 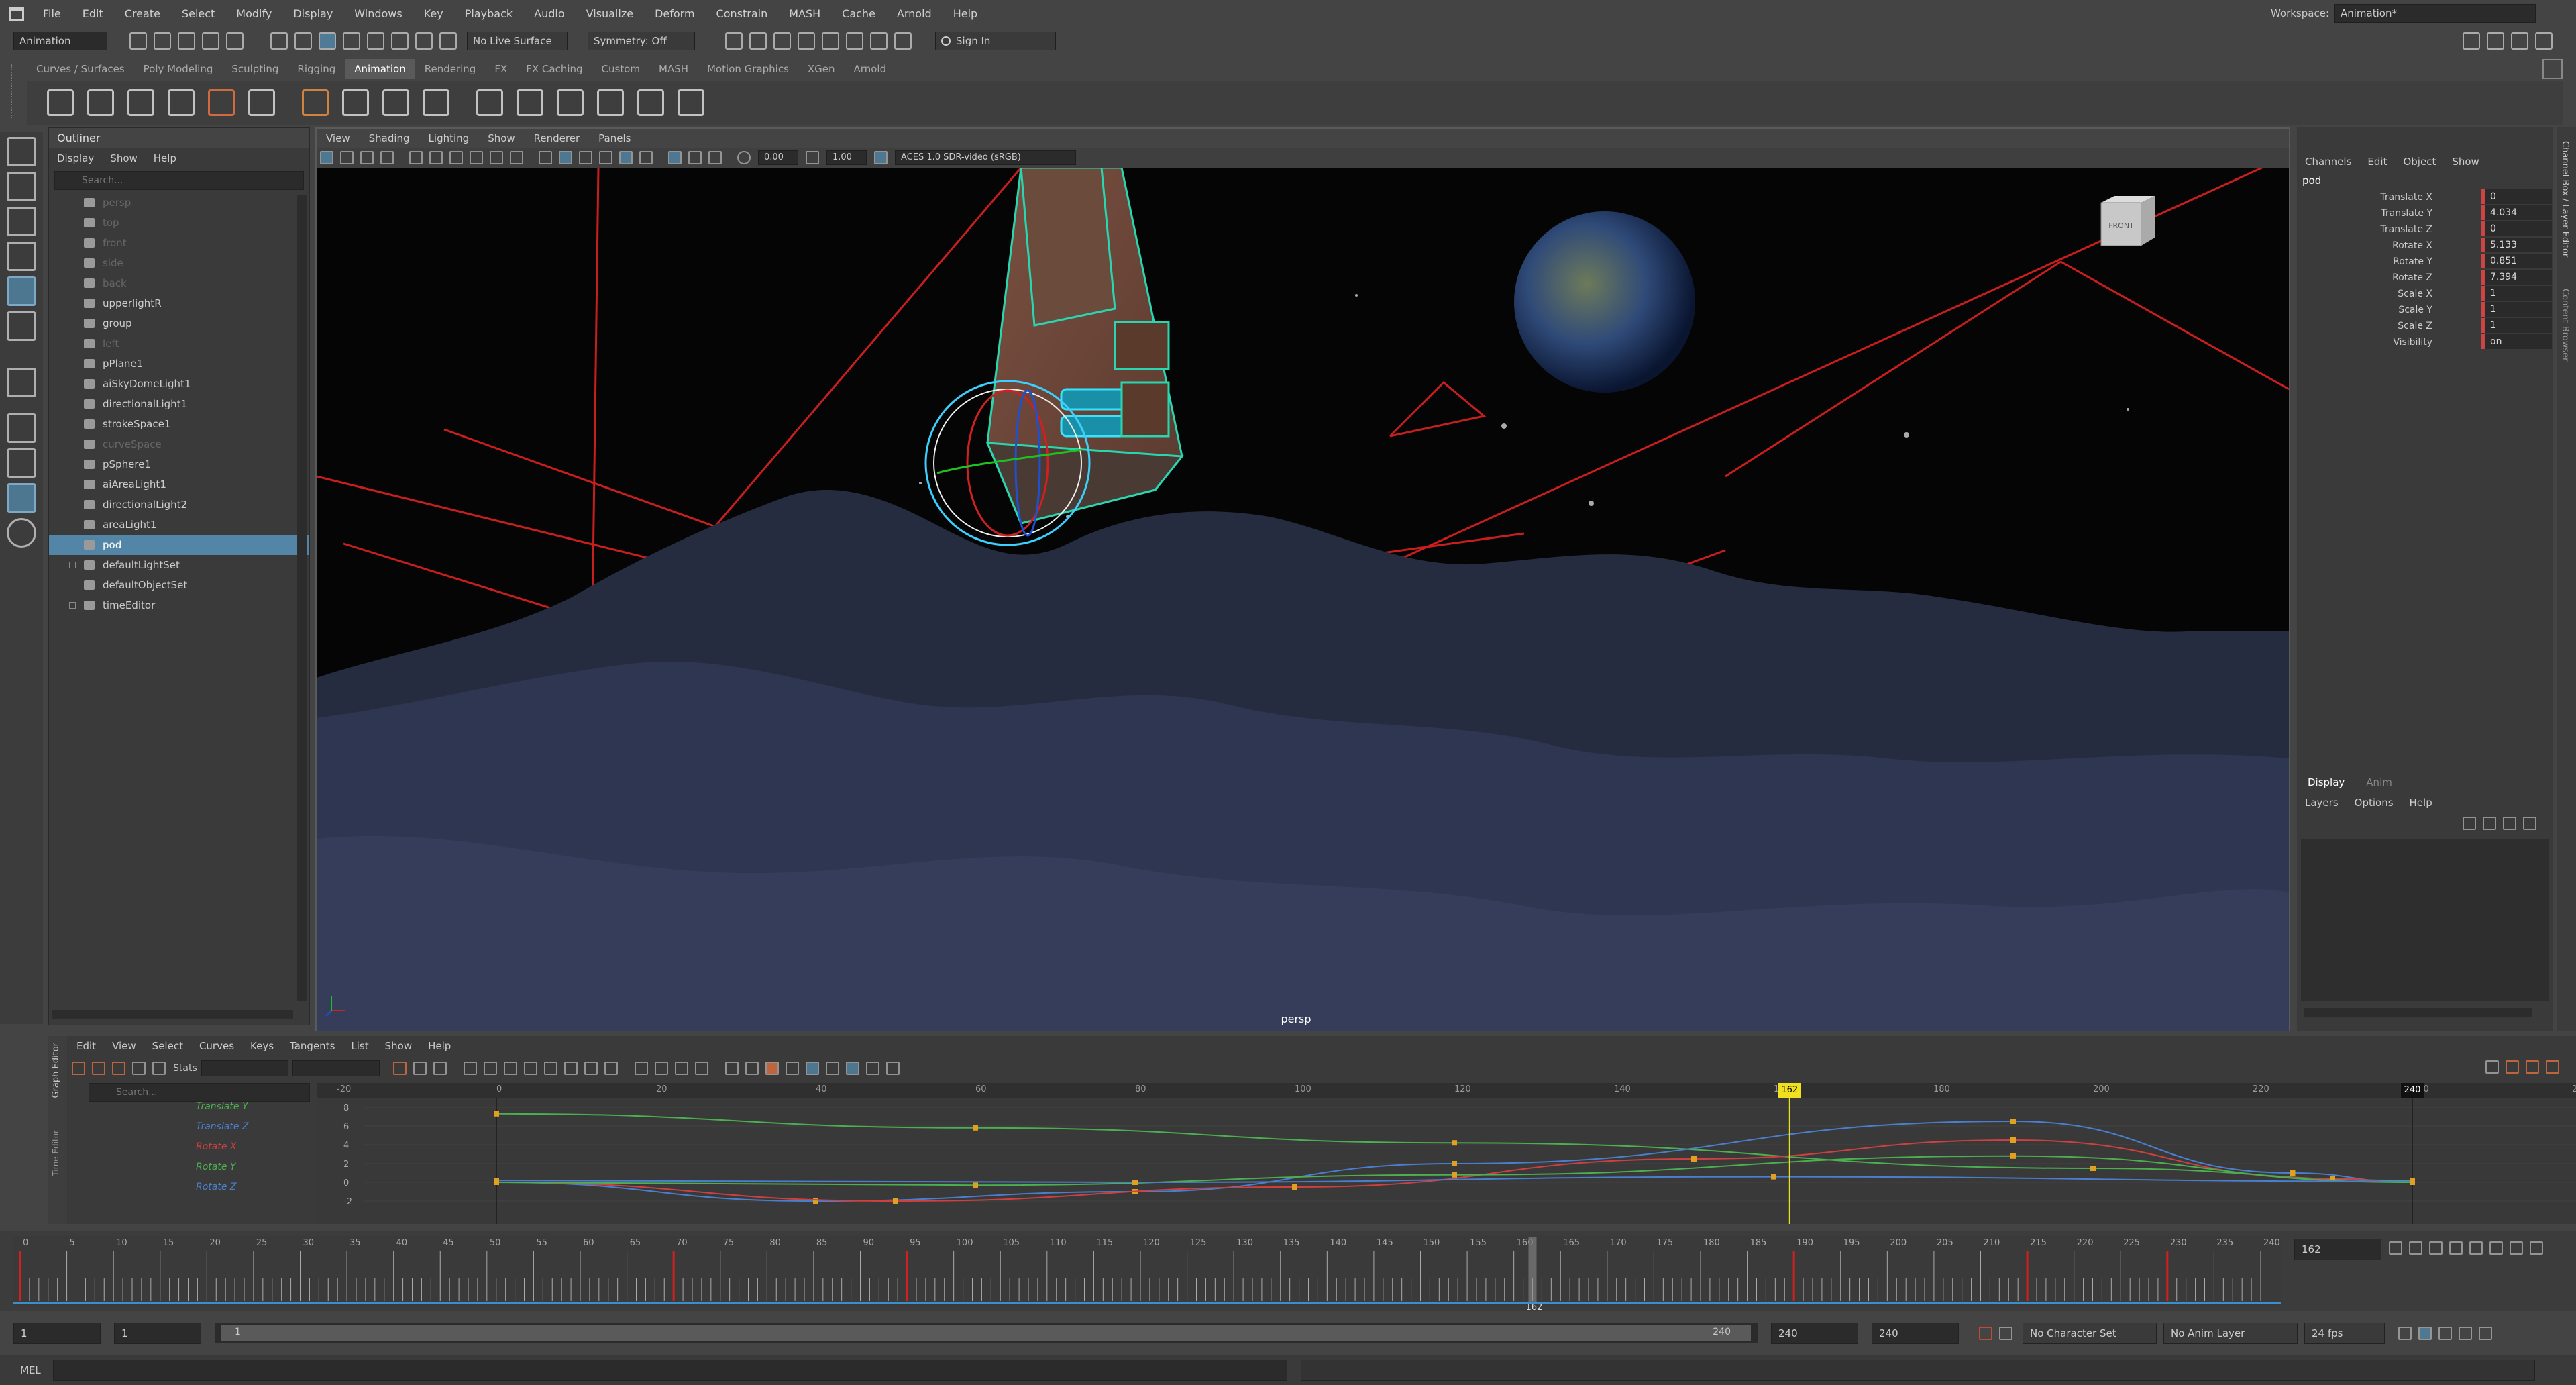 What do you see at coordinates (179, 223) in the screenshot?
I see `outliner-item: top` at bounding box center [179, 223].